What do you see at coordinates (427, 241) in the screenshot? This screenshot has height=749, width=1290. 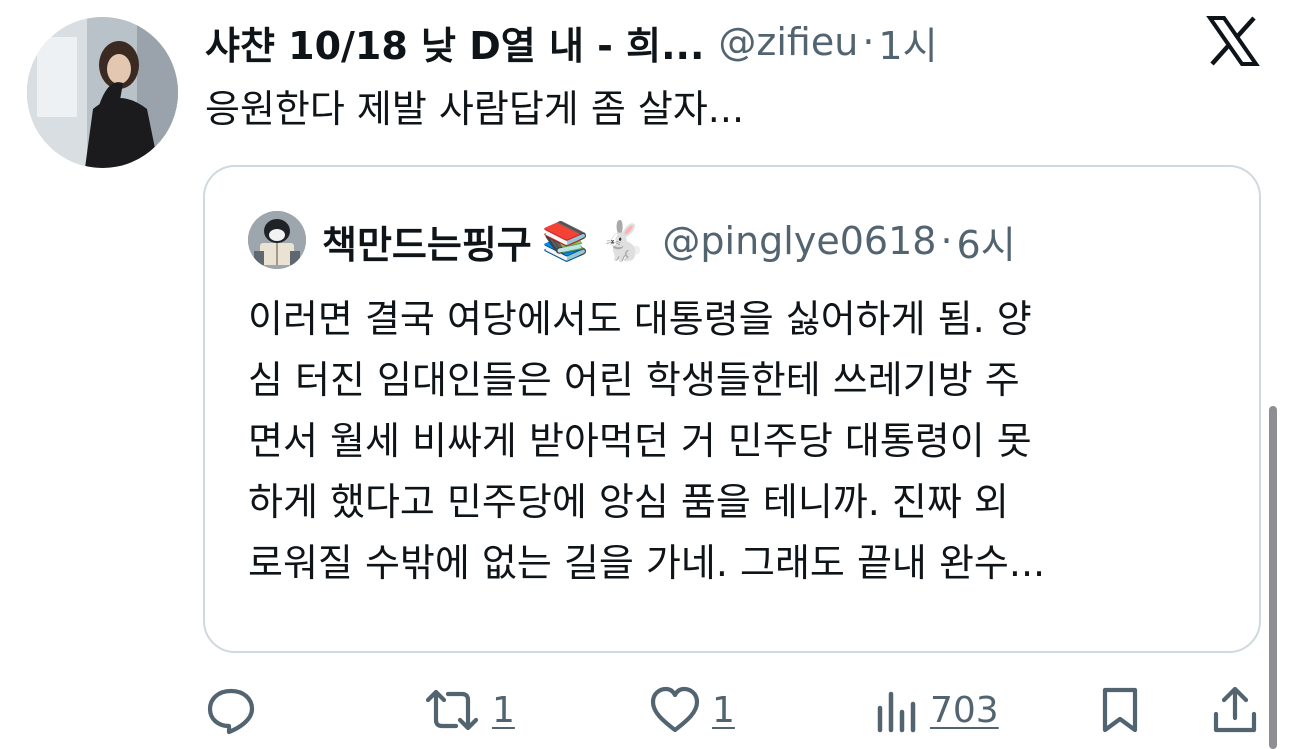 I see `quoted-author-display-name: 책만드는핑구` at bounding box center [427, 241].